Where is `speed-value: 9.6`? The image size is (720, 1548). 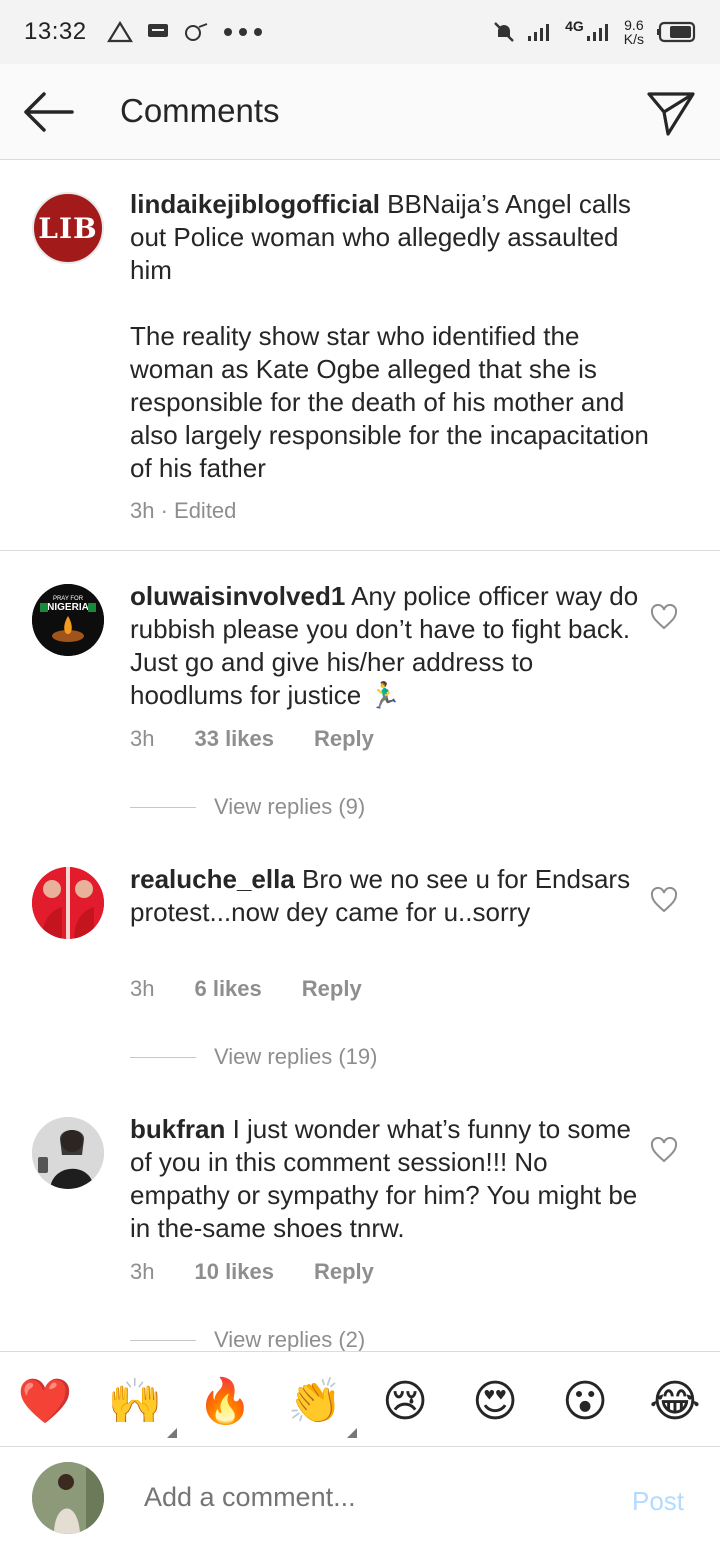 speed-value: 9.6 is located at coordinates (634, 25).